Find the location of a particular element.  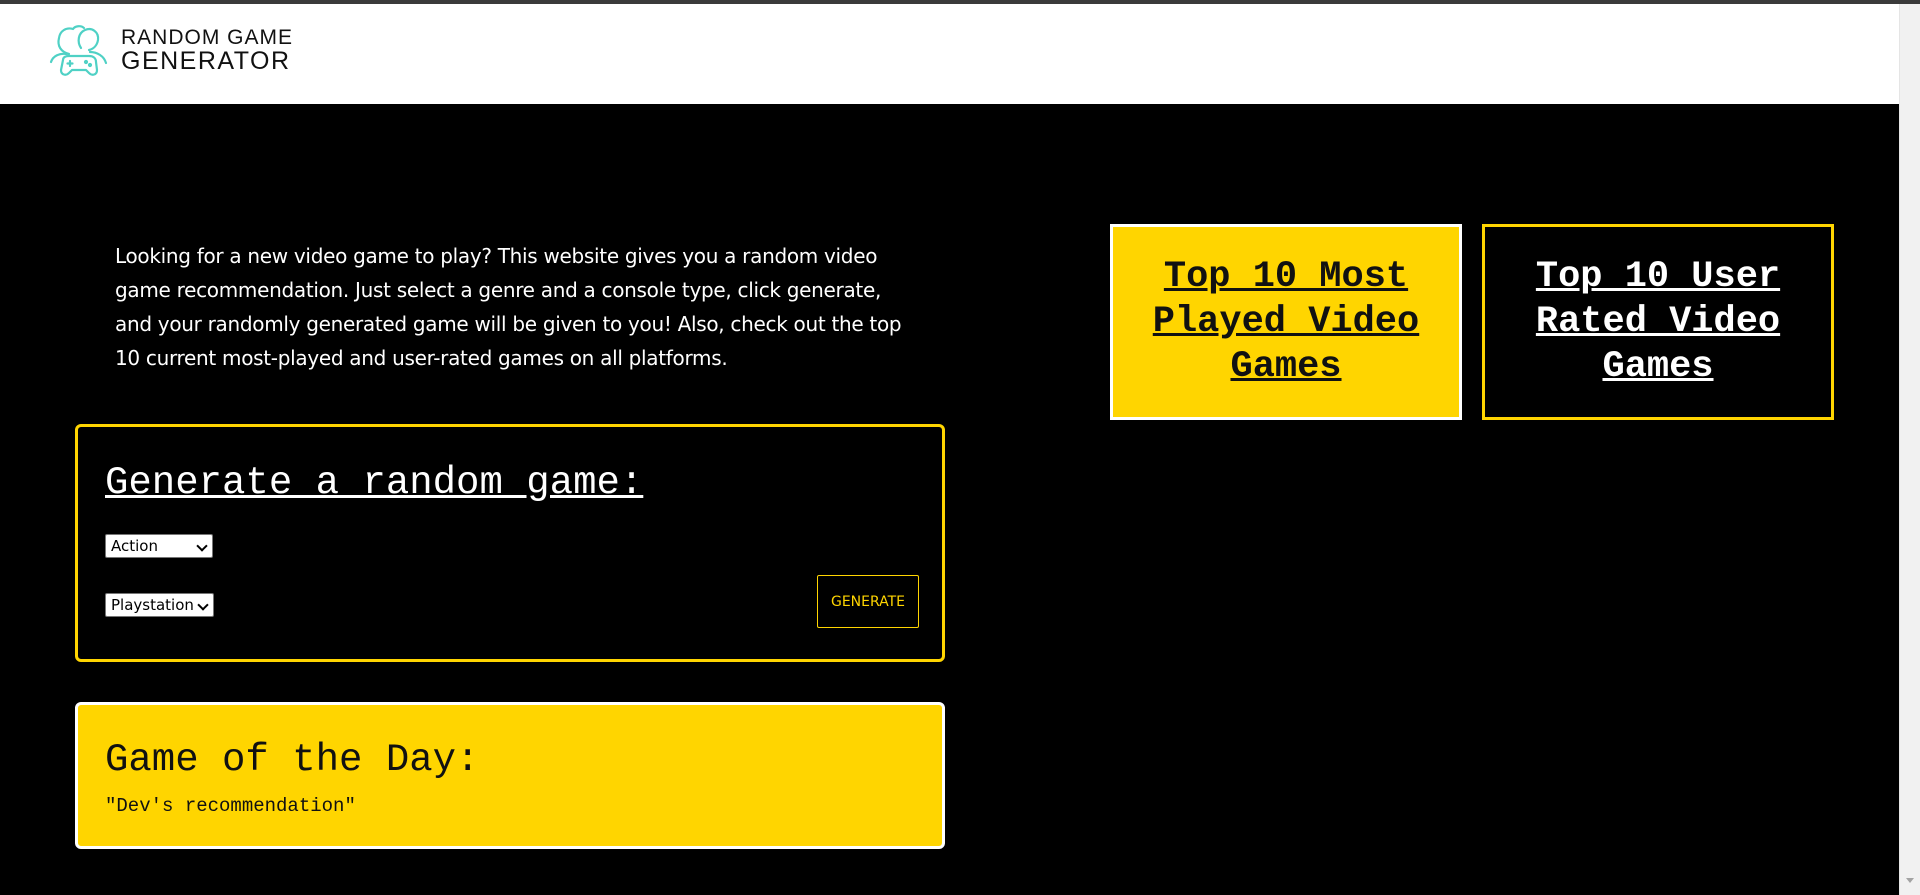

genre-select: Action is located at coordinates (159, 546).